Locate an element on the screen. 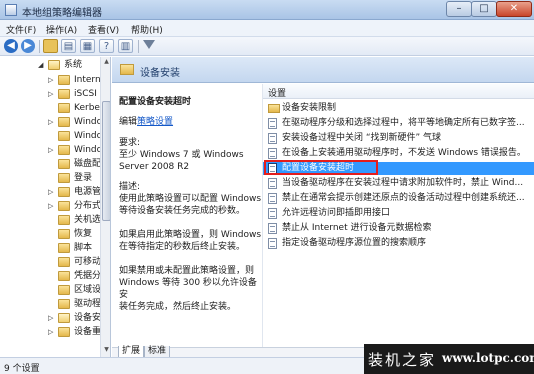 This screenshot has width=534, height=374. view-icon: ▥ is located at coordinates (125, 46).